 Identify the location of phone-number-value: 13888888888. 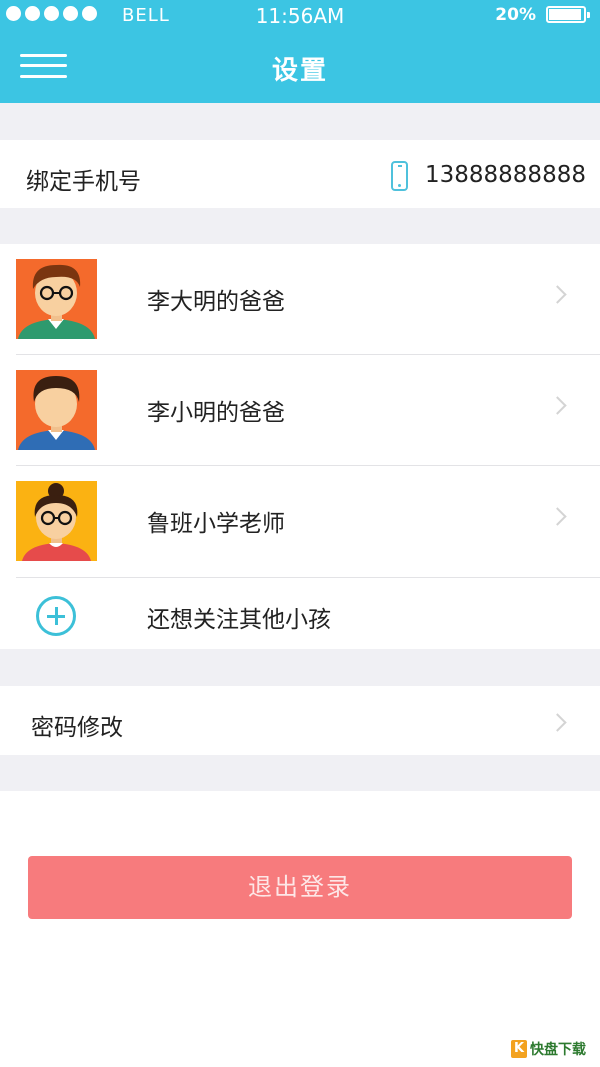
(505, 175).